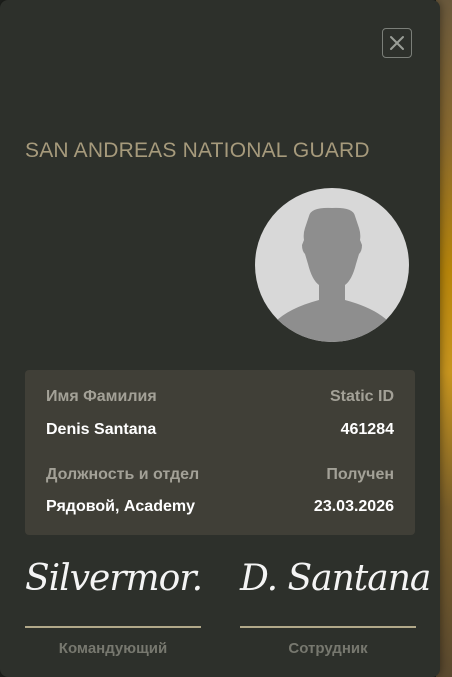 The width and height of the screenshot is (452, 677). I want to click on static-id-label: Static ID, so click(361, 396).